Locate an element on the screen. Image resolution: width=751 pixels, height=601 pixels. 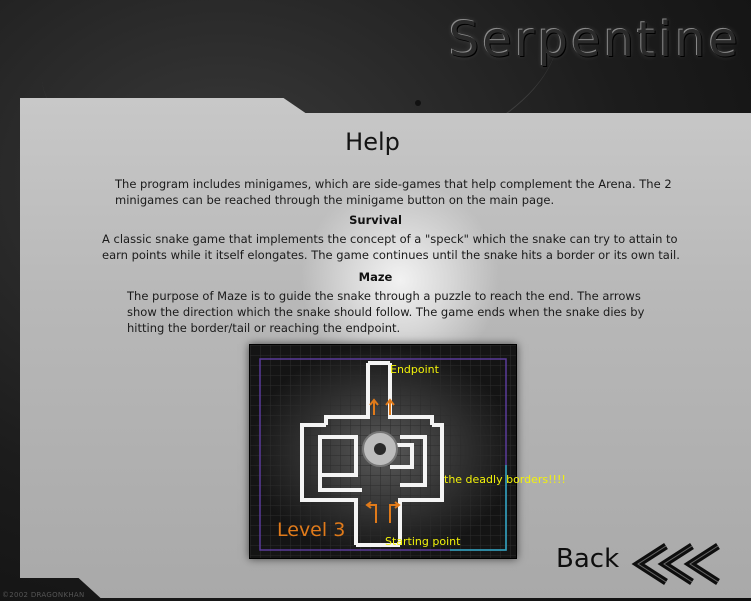
copyright-text: ©2002 DRAGONKHAN is located at coordinates (43, 595).